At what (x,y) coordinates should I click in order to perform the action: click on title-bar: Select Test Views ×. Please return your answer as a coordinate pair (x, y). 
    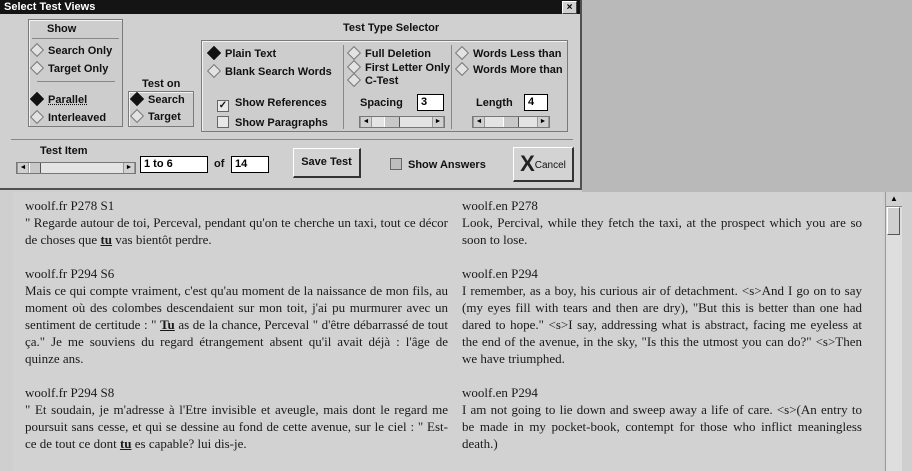
    Looking at the image, I should click on (290, 7).